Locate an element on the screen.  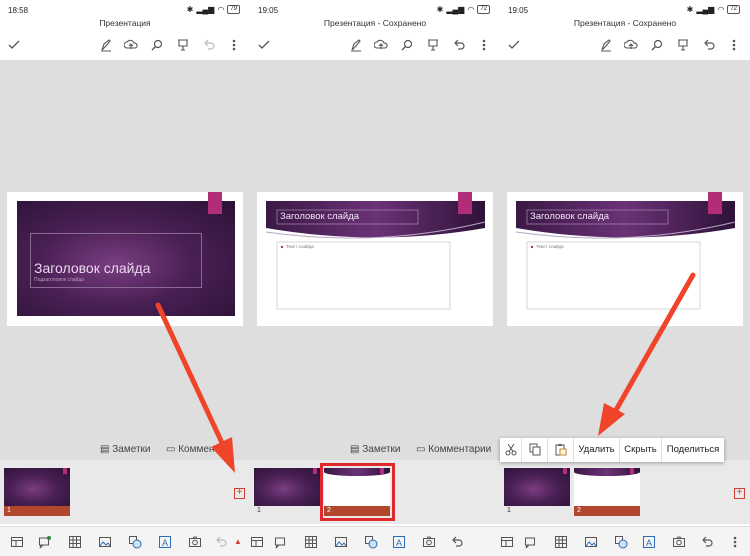
cut-button is located at coordinates (511, 450).